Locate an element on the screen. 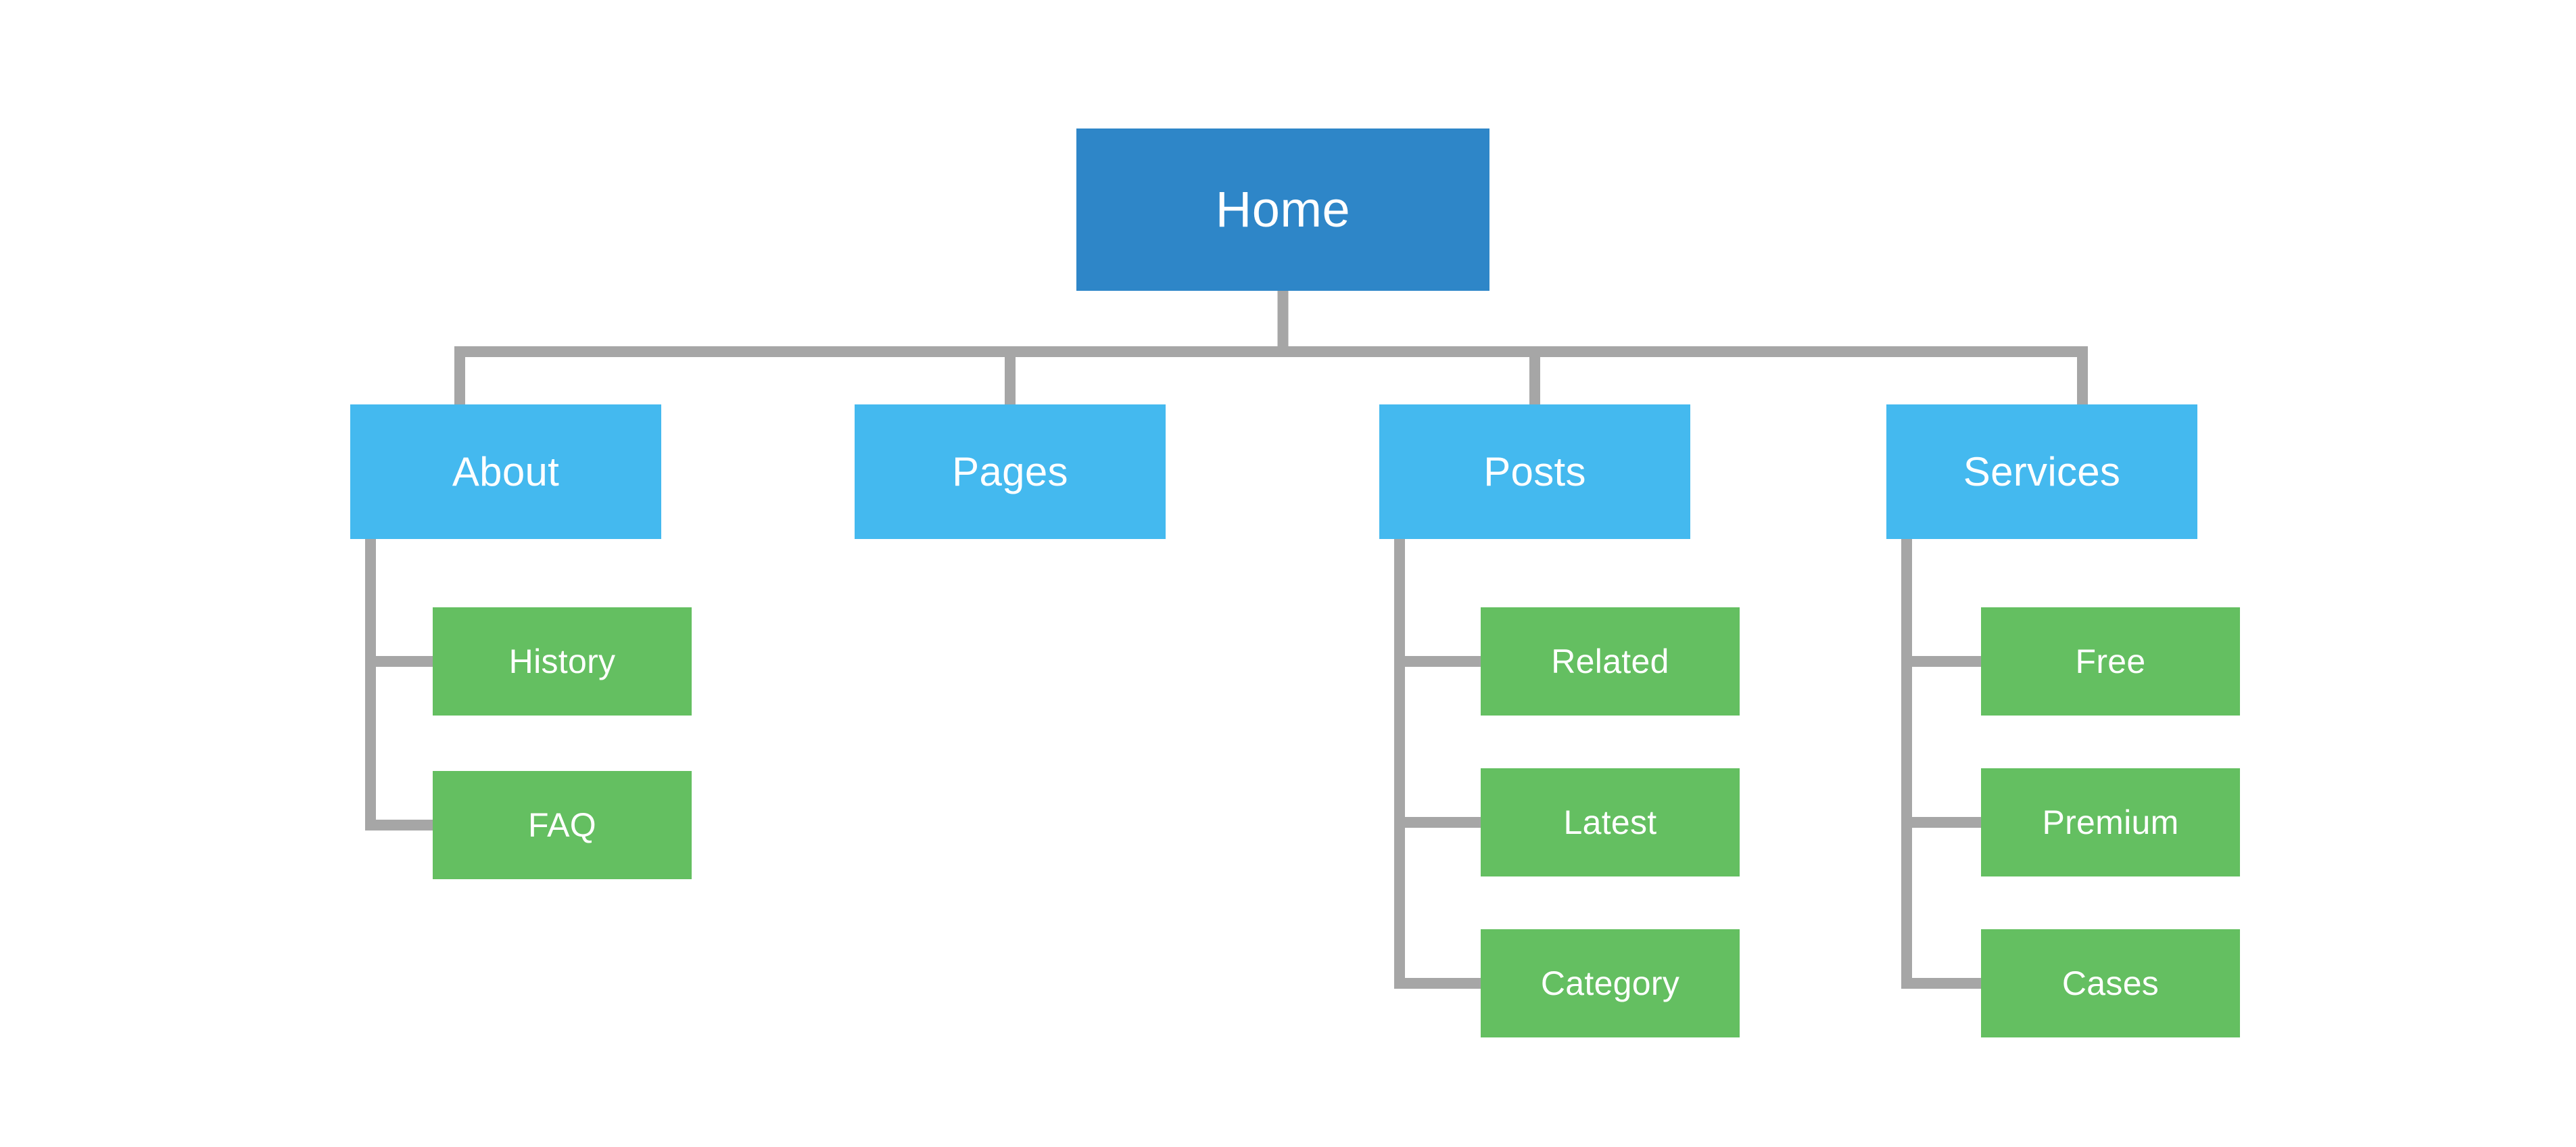 This screenshot has height=1147, width=2576. node-about: About is located at coordinates (505, 471).